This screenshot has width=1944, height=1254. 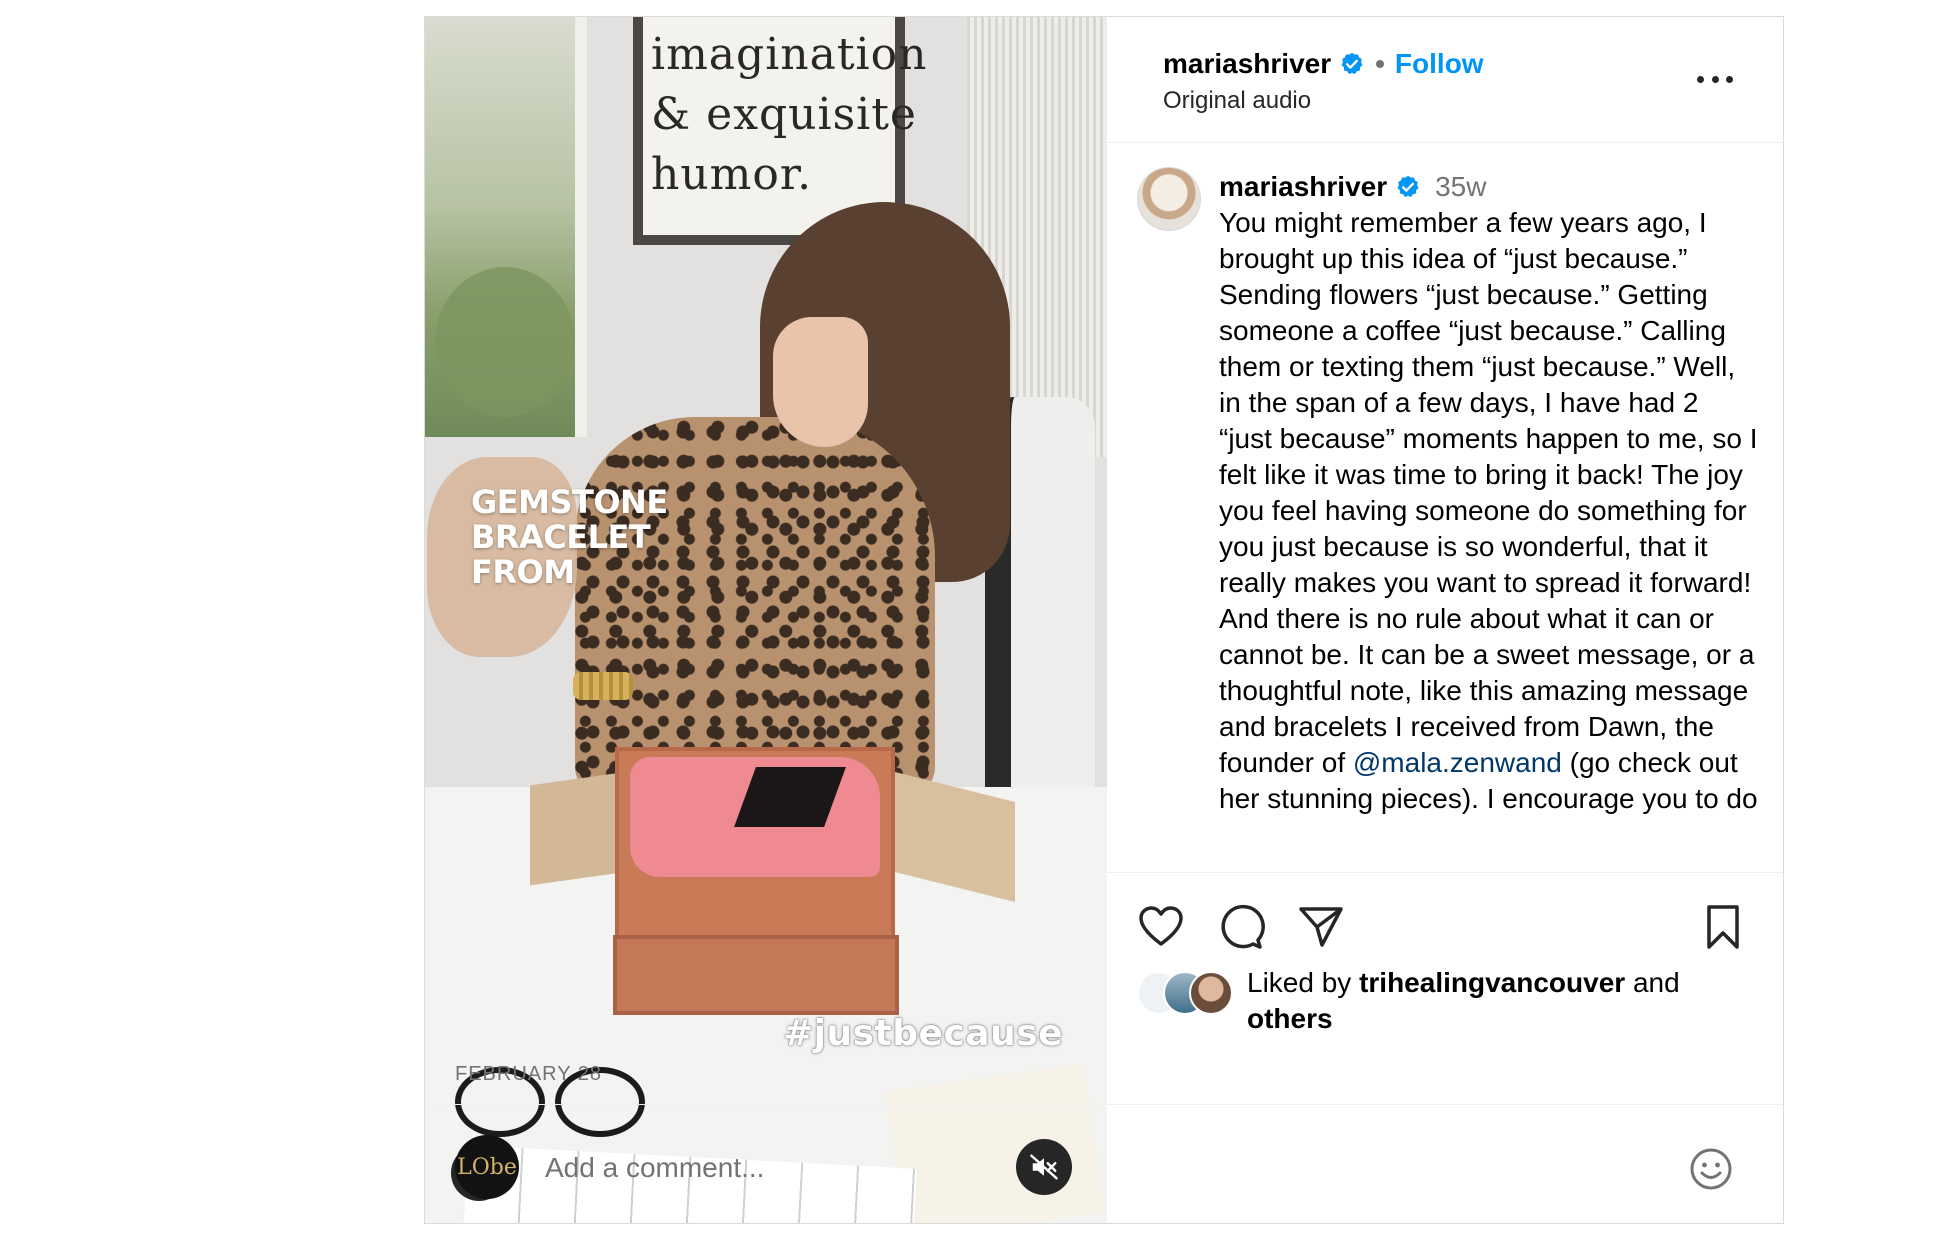 I want to click on liker-avatar, so click(x=1211, y=993).